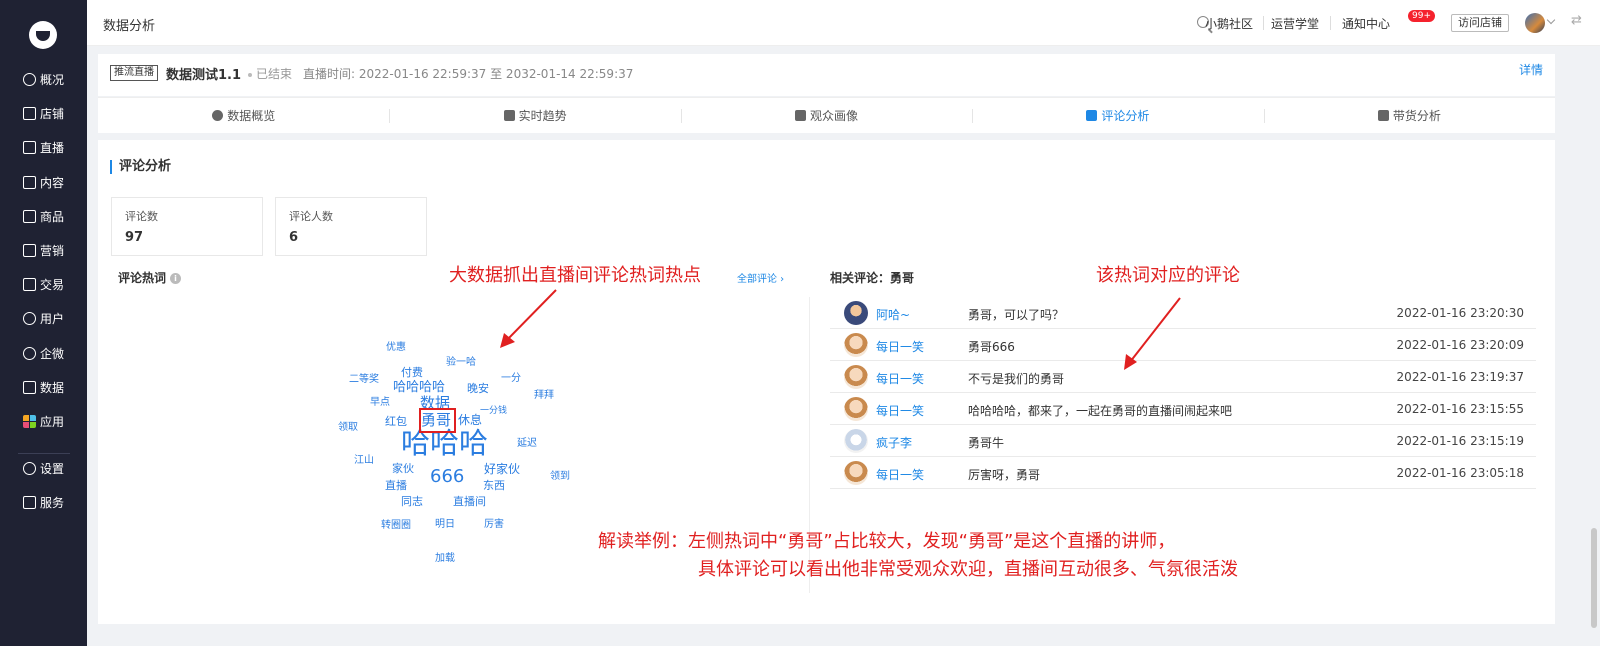 Image resolution: width=1600 pixels, height=646 pixels. What do you see at coordinates (403, 468) in the screenshot?
I see `word-cloud-word: 家伙` at bounding box center [403, 468].